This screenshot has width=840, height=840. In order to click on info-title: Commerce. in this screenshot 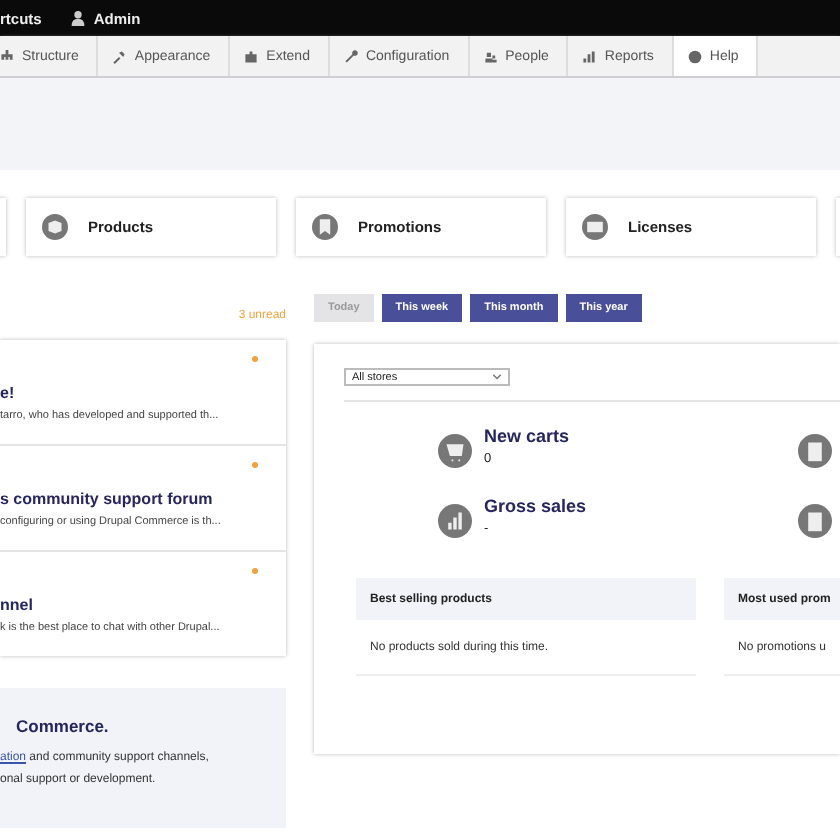, I will do `click(63, 726)`.